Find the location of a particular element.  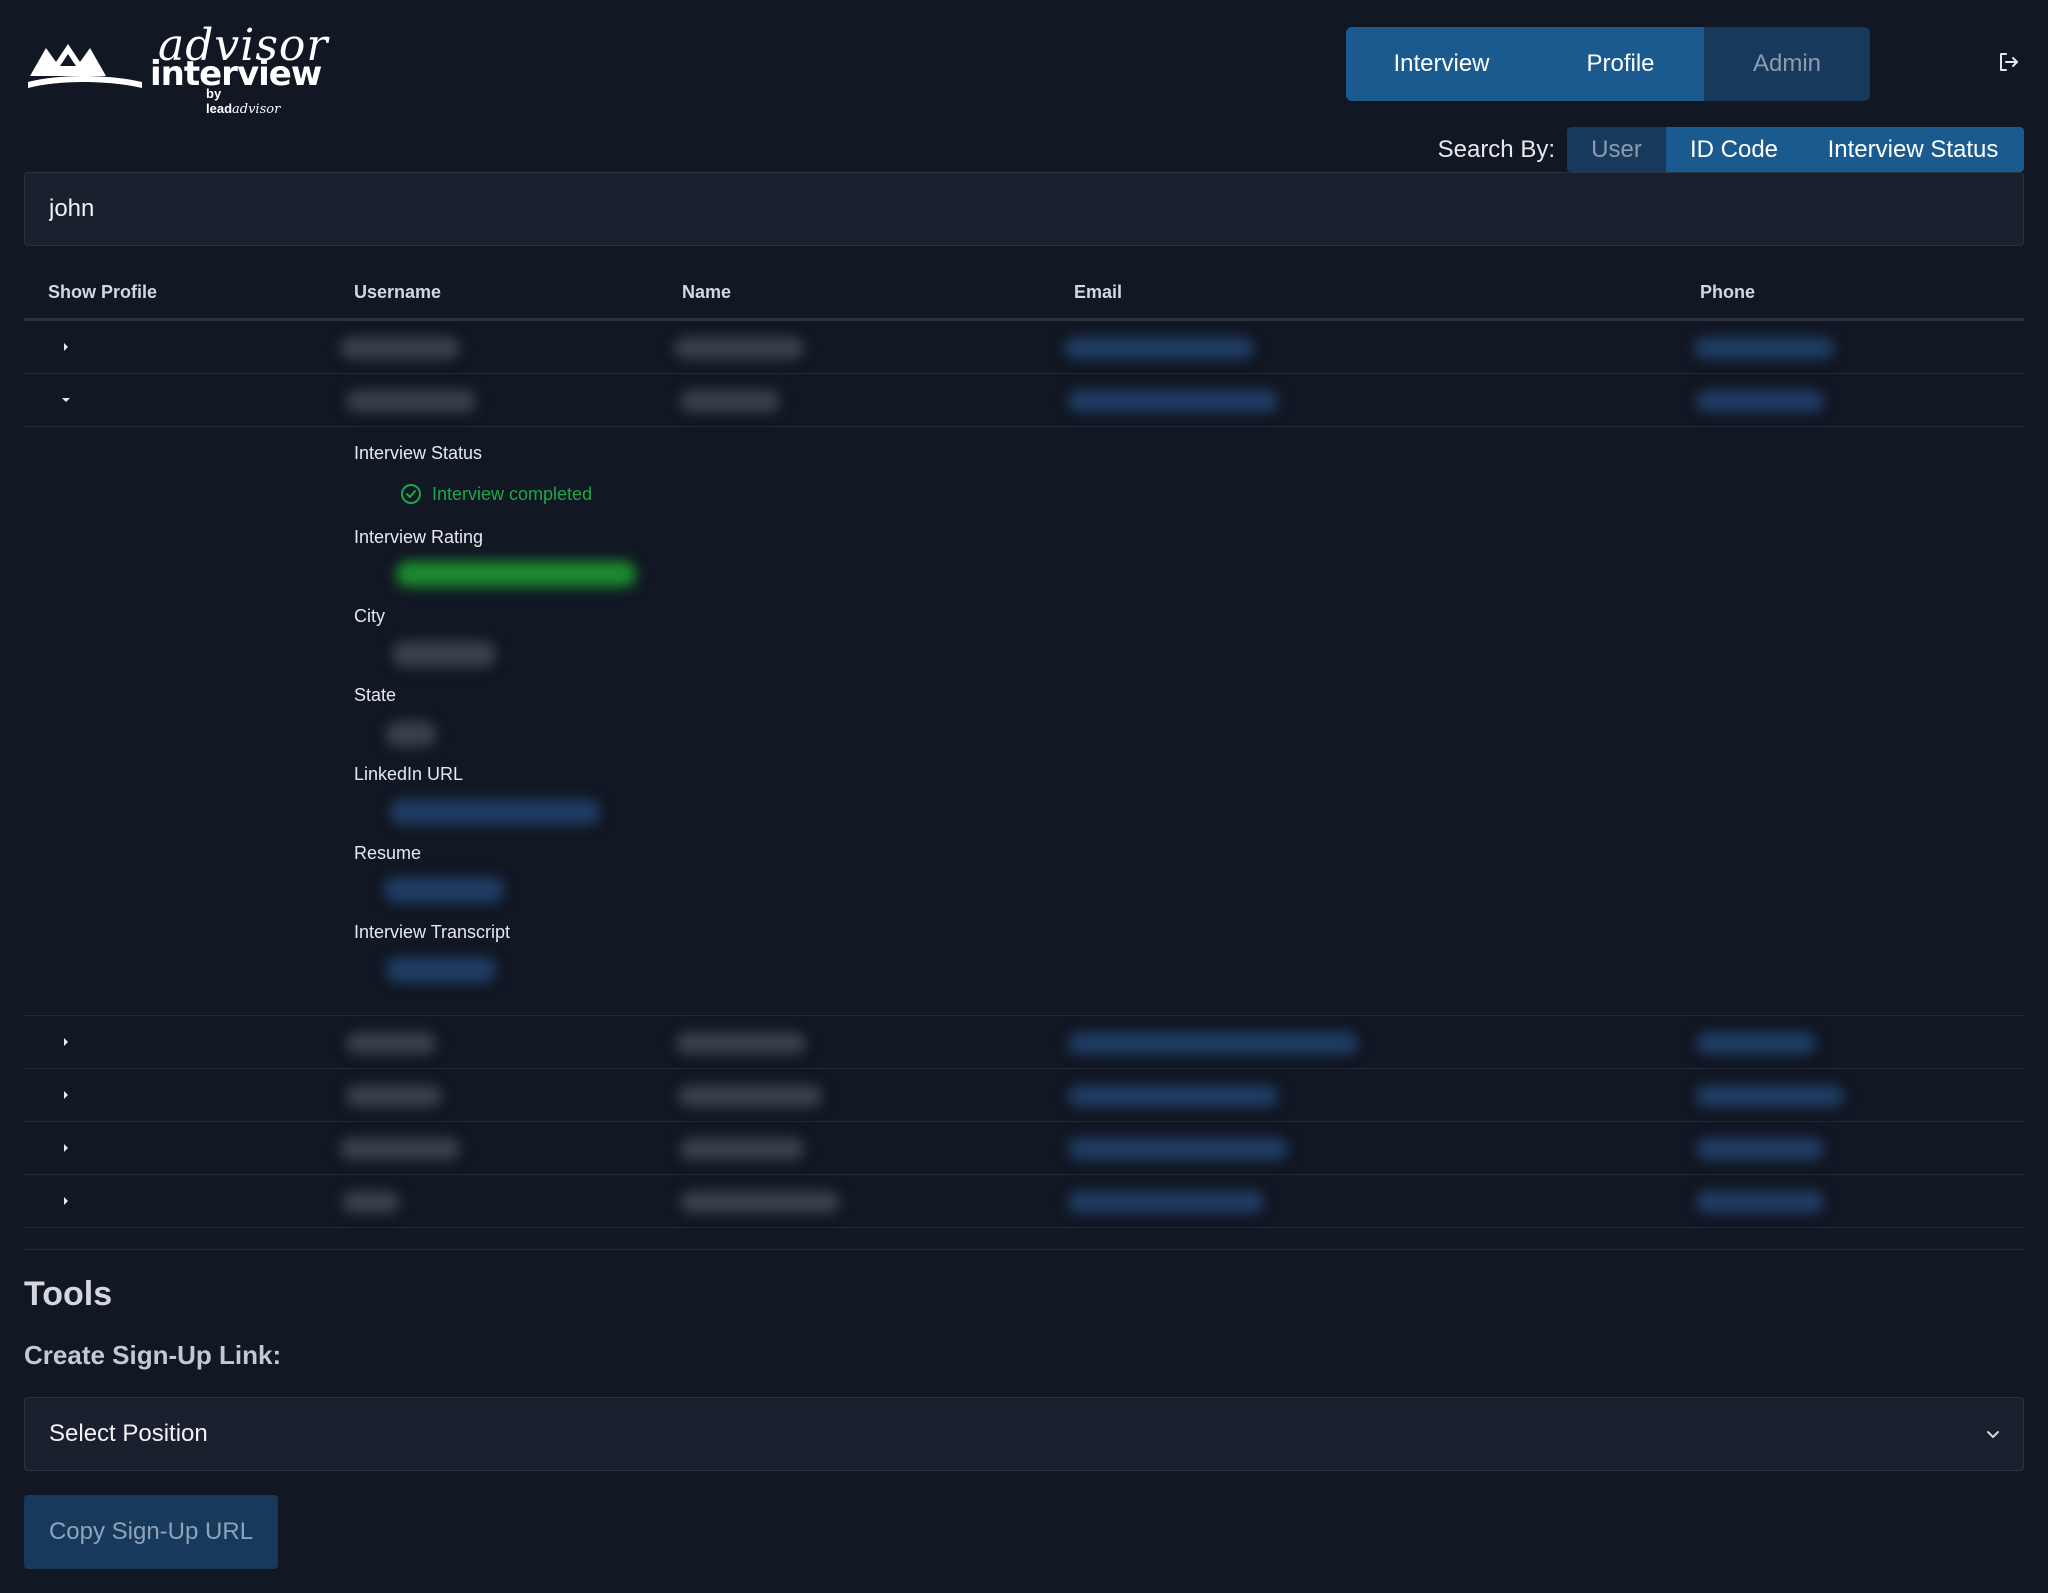

chevron-down-icon is located at coordinates (1993, 1434).